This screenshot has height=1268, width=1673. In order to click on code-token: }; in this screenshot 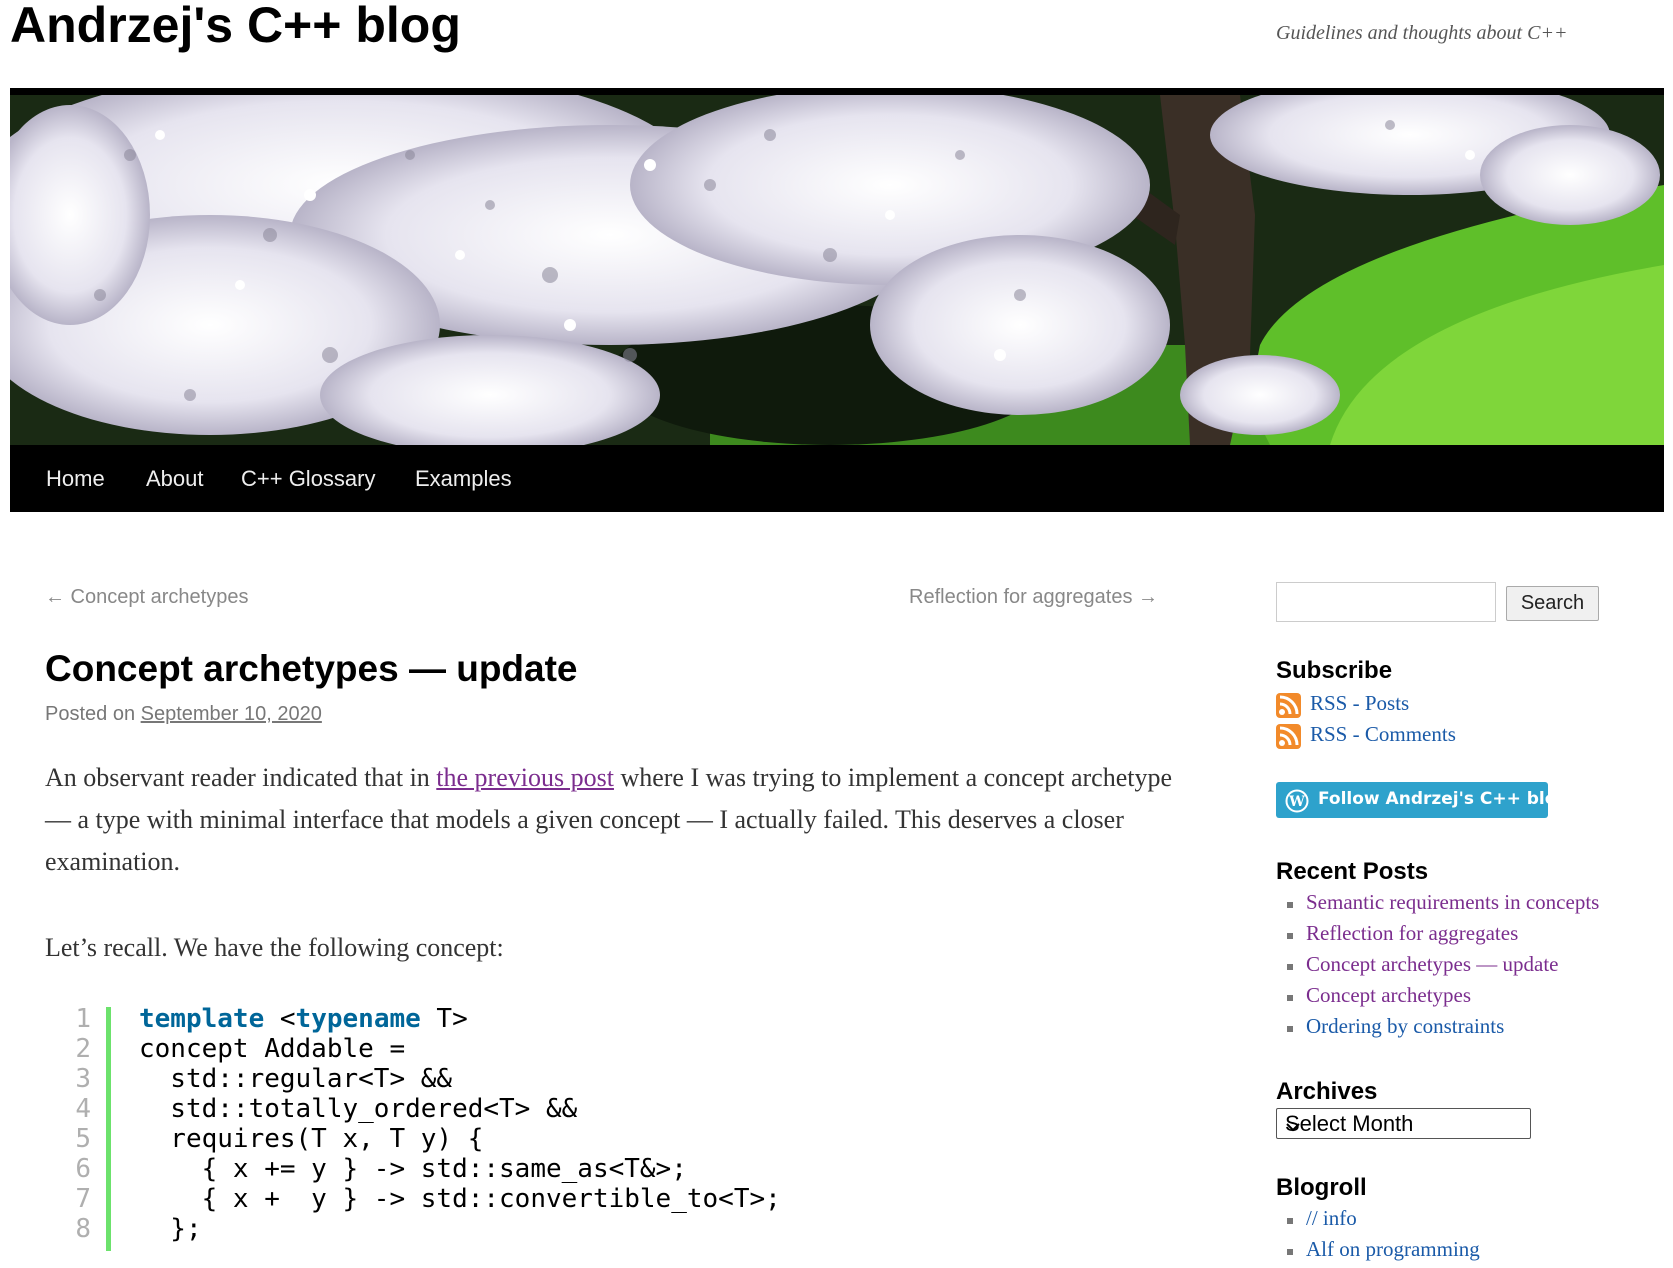, I will do `click(170, 1229)`.